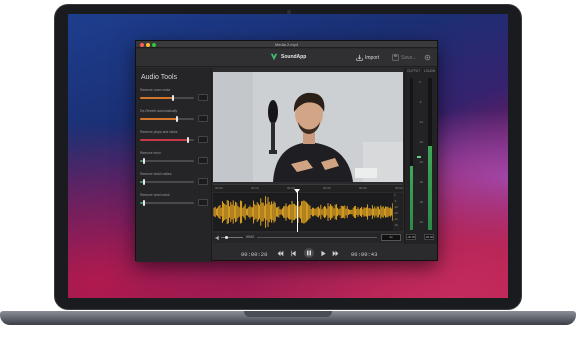 The width and height of the screenshot is (576, 348). What do you see at coordinates (420, 102) in the screenshot?
I see `meter-scale-tick: -6` at bounding box center [420, 102].